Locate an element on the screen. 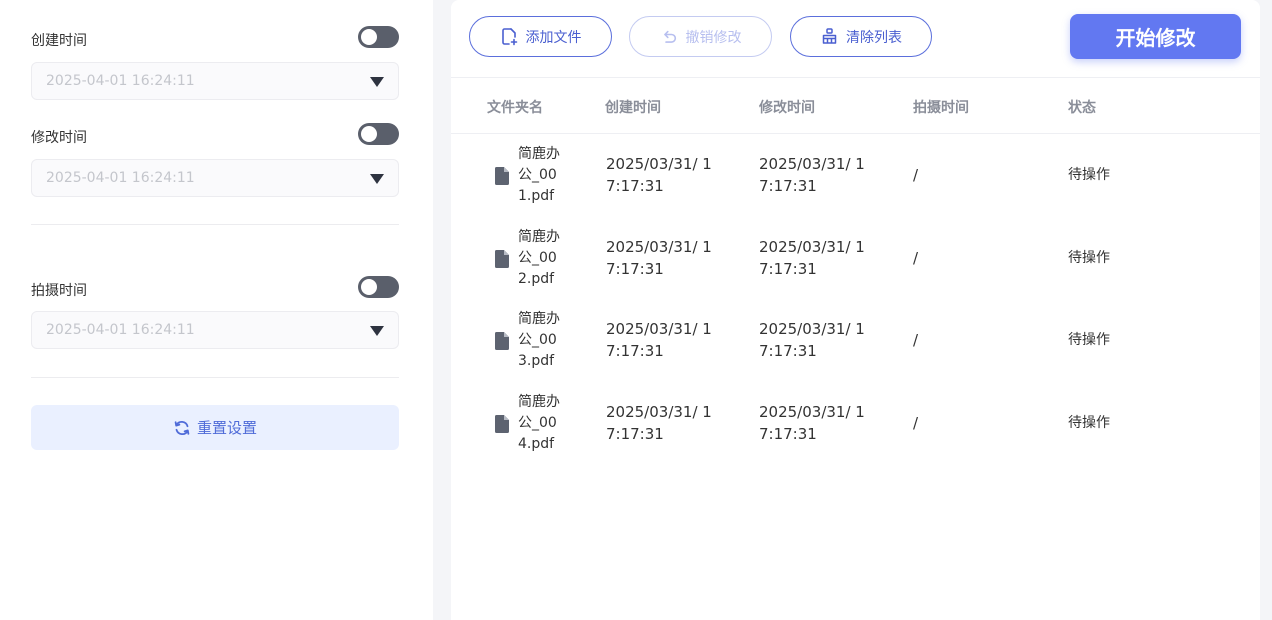  col-header-status: 状态 is located at coordinates (1082, 108).